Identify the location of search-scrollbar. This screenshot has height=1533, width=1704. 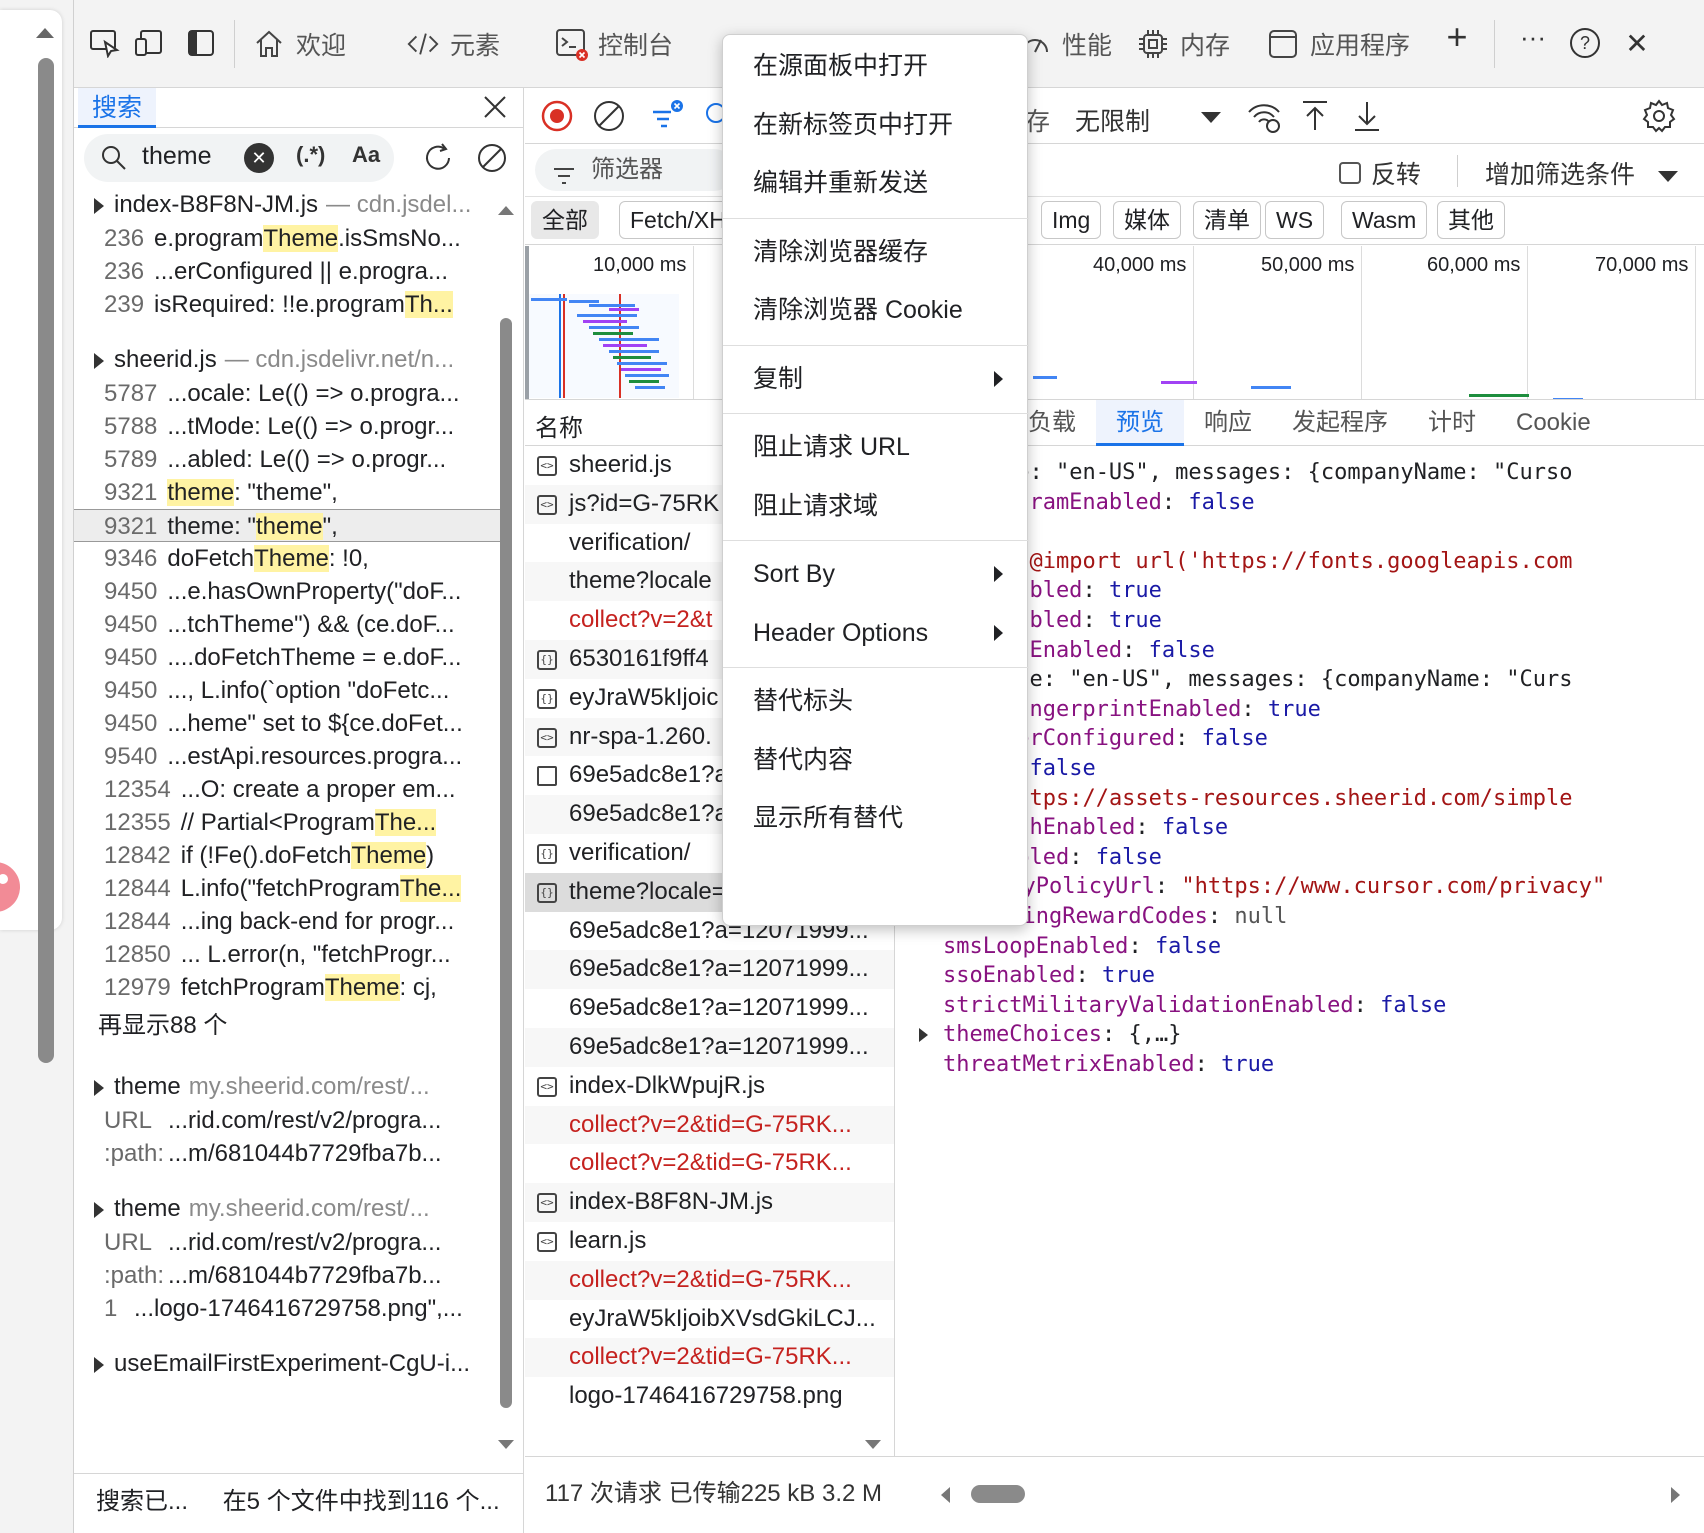
(506, 852).